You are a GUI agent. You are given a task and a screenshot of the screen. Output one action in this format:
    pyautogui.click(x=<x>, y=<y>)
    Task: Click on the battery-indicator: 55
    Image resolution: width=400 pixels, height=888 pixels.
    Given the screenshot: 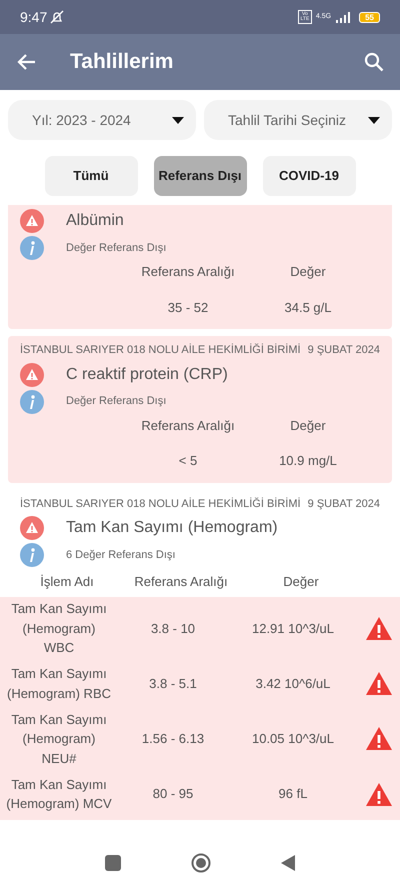 What is the action you would take?
    pyautogui.click(x=369, y=17)
    